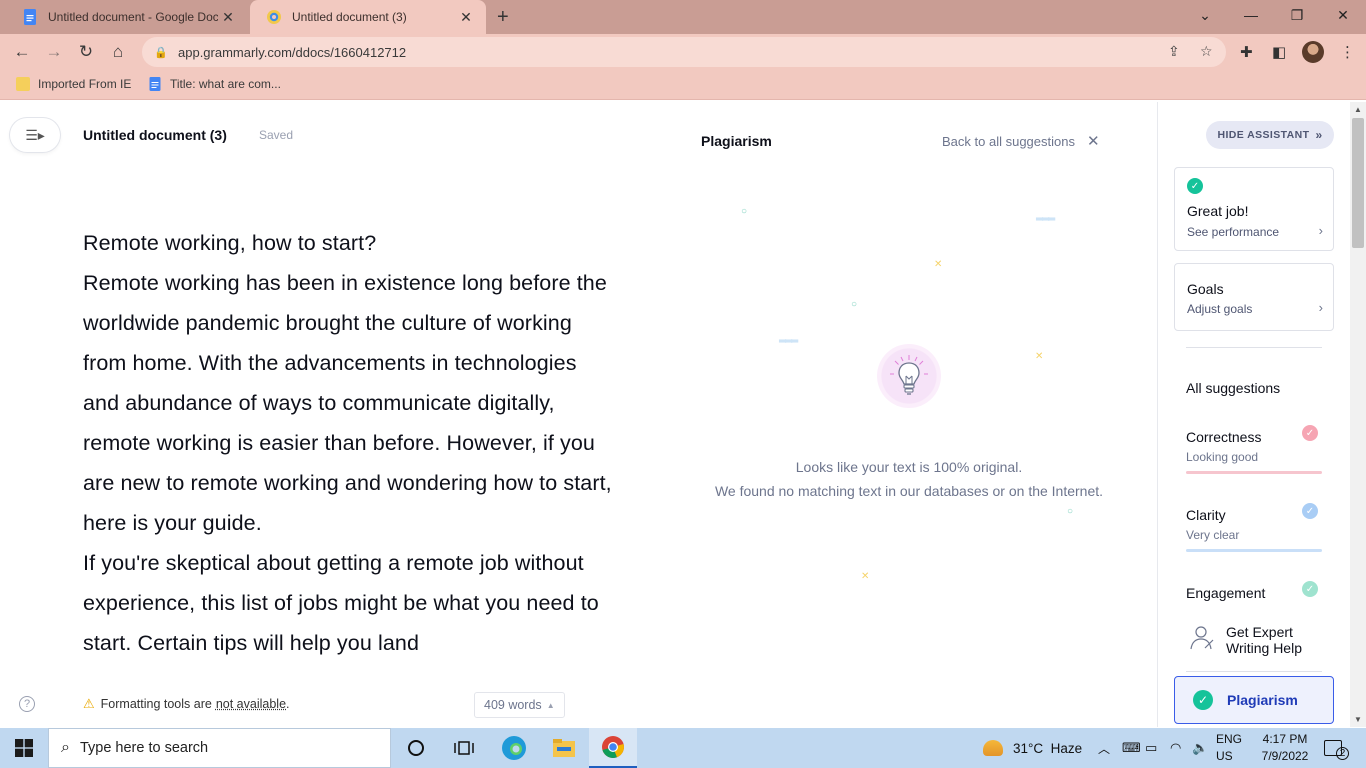 The height and width of the screenshot is (768, 1366). What do you see at coordinates (1251, 15) in the screenshot?
I see `minimize-icon: —` at bounding box center [1251, 15].